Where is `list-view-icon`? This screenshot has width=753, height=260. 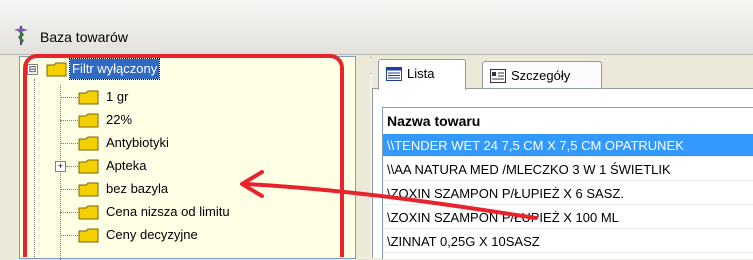 list-view-icon is located at coordinates (394, 74).